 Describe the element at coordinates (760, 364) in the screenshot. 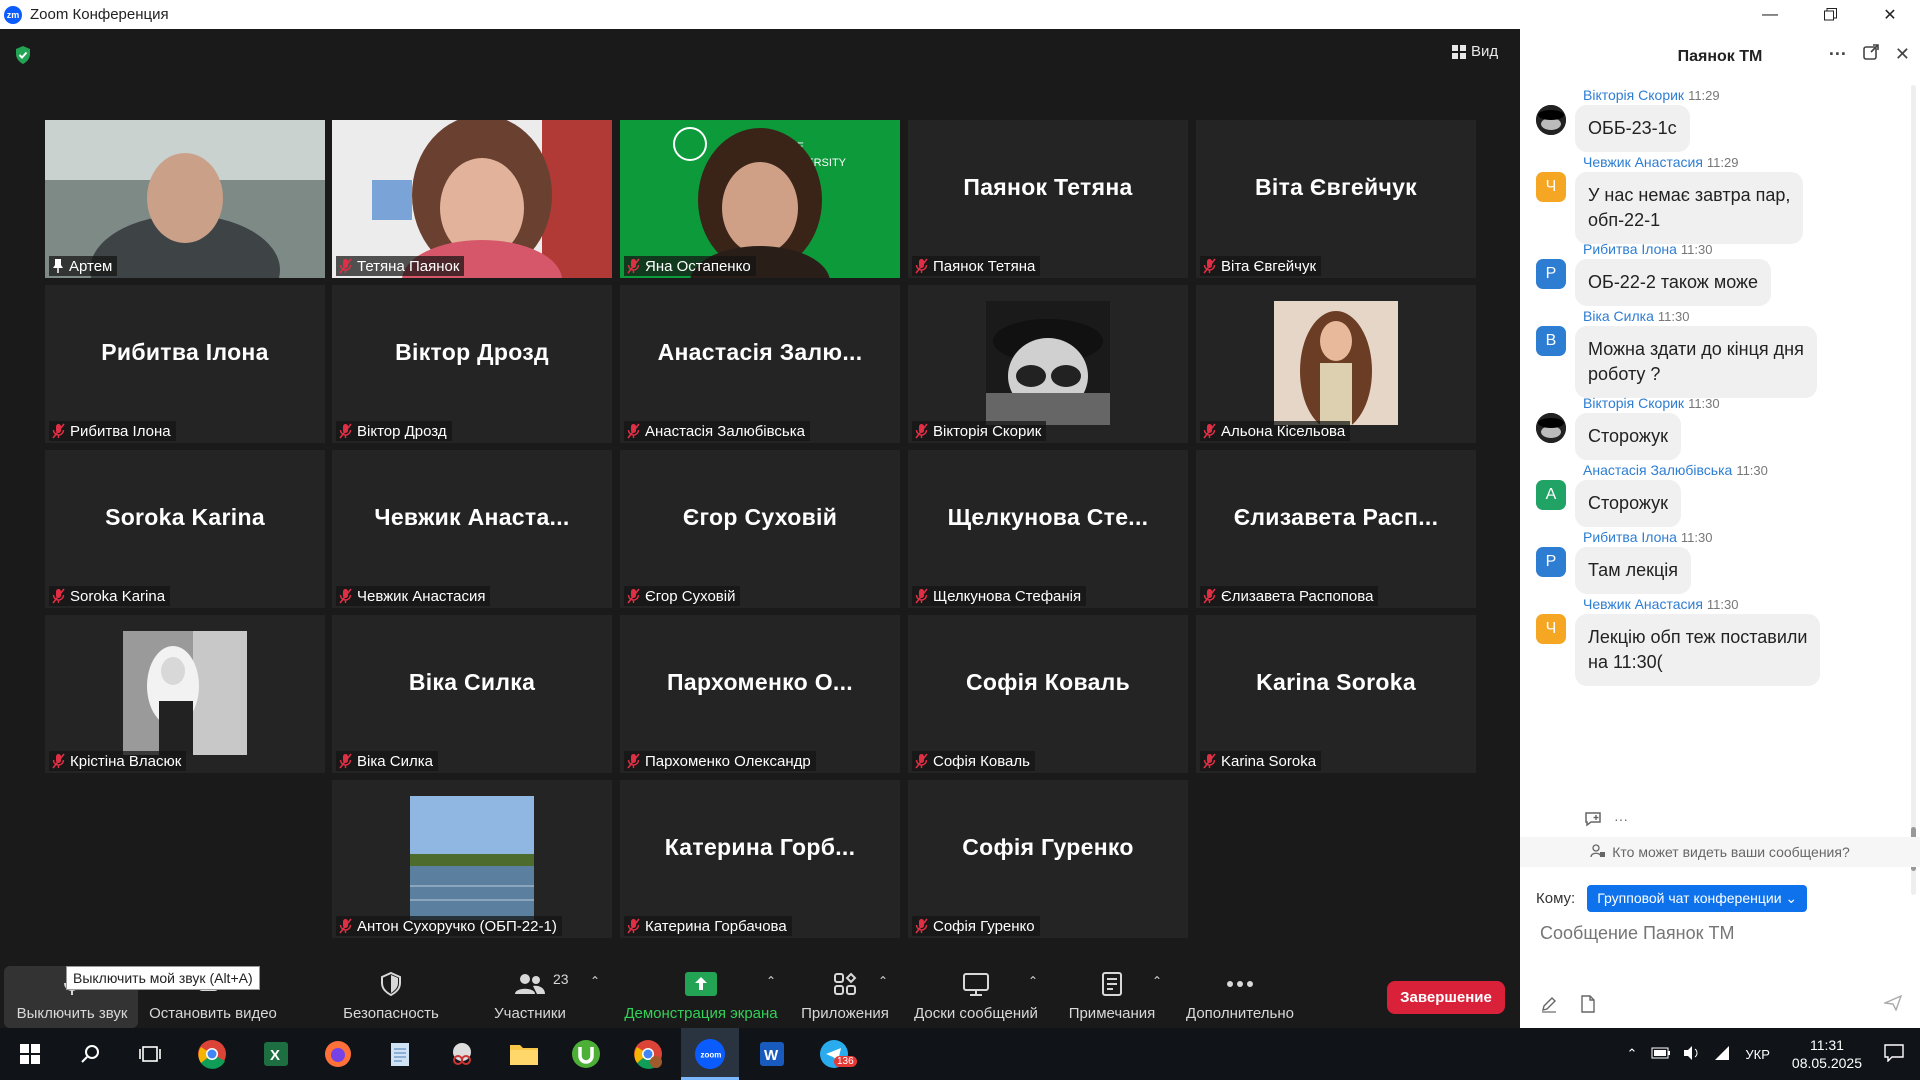

I see `participant-tile: Анастасія Залю... Анастасія Залюбівська` at that location.